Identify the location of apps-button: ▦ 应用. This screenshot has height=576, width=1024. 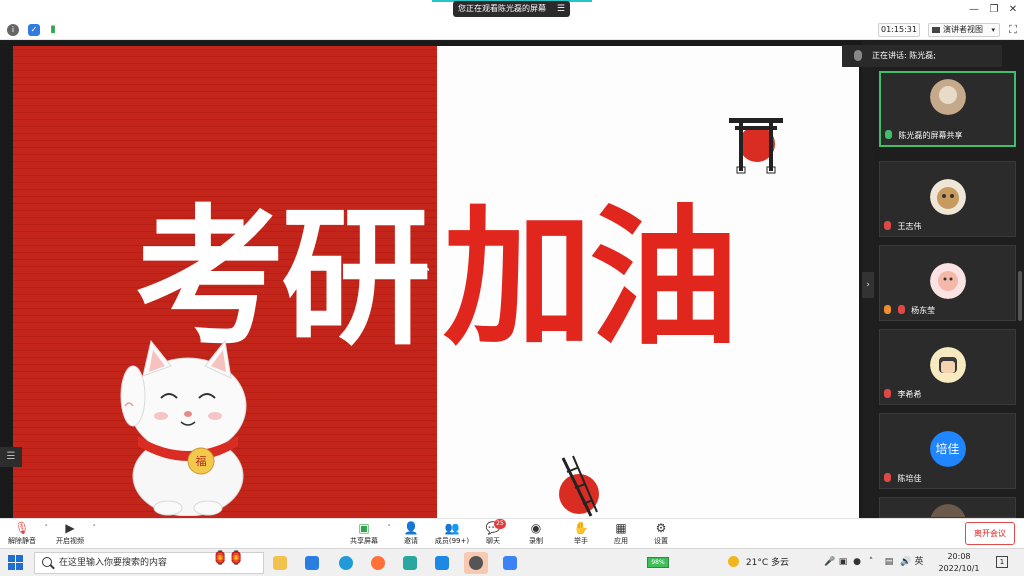
(621, 534).